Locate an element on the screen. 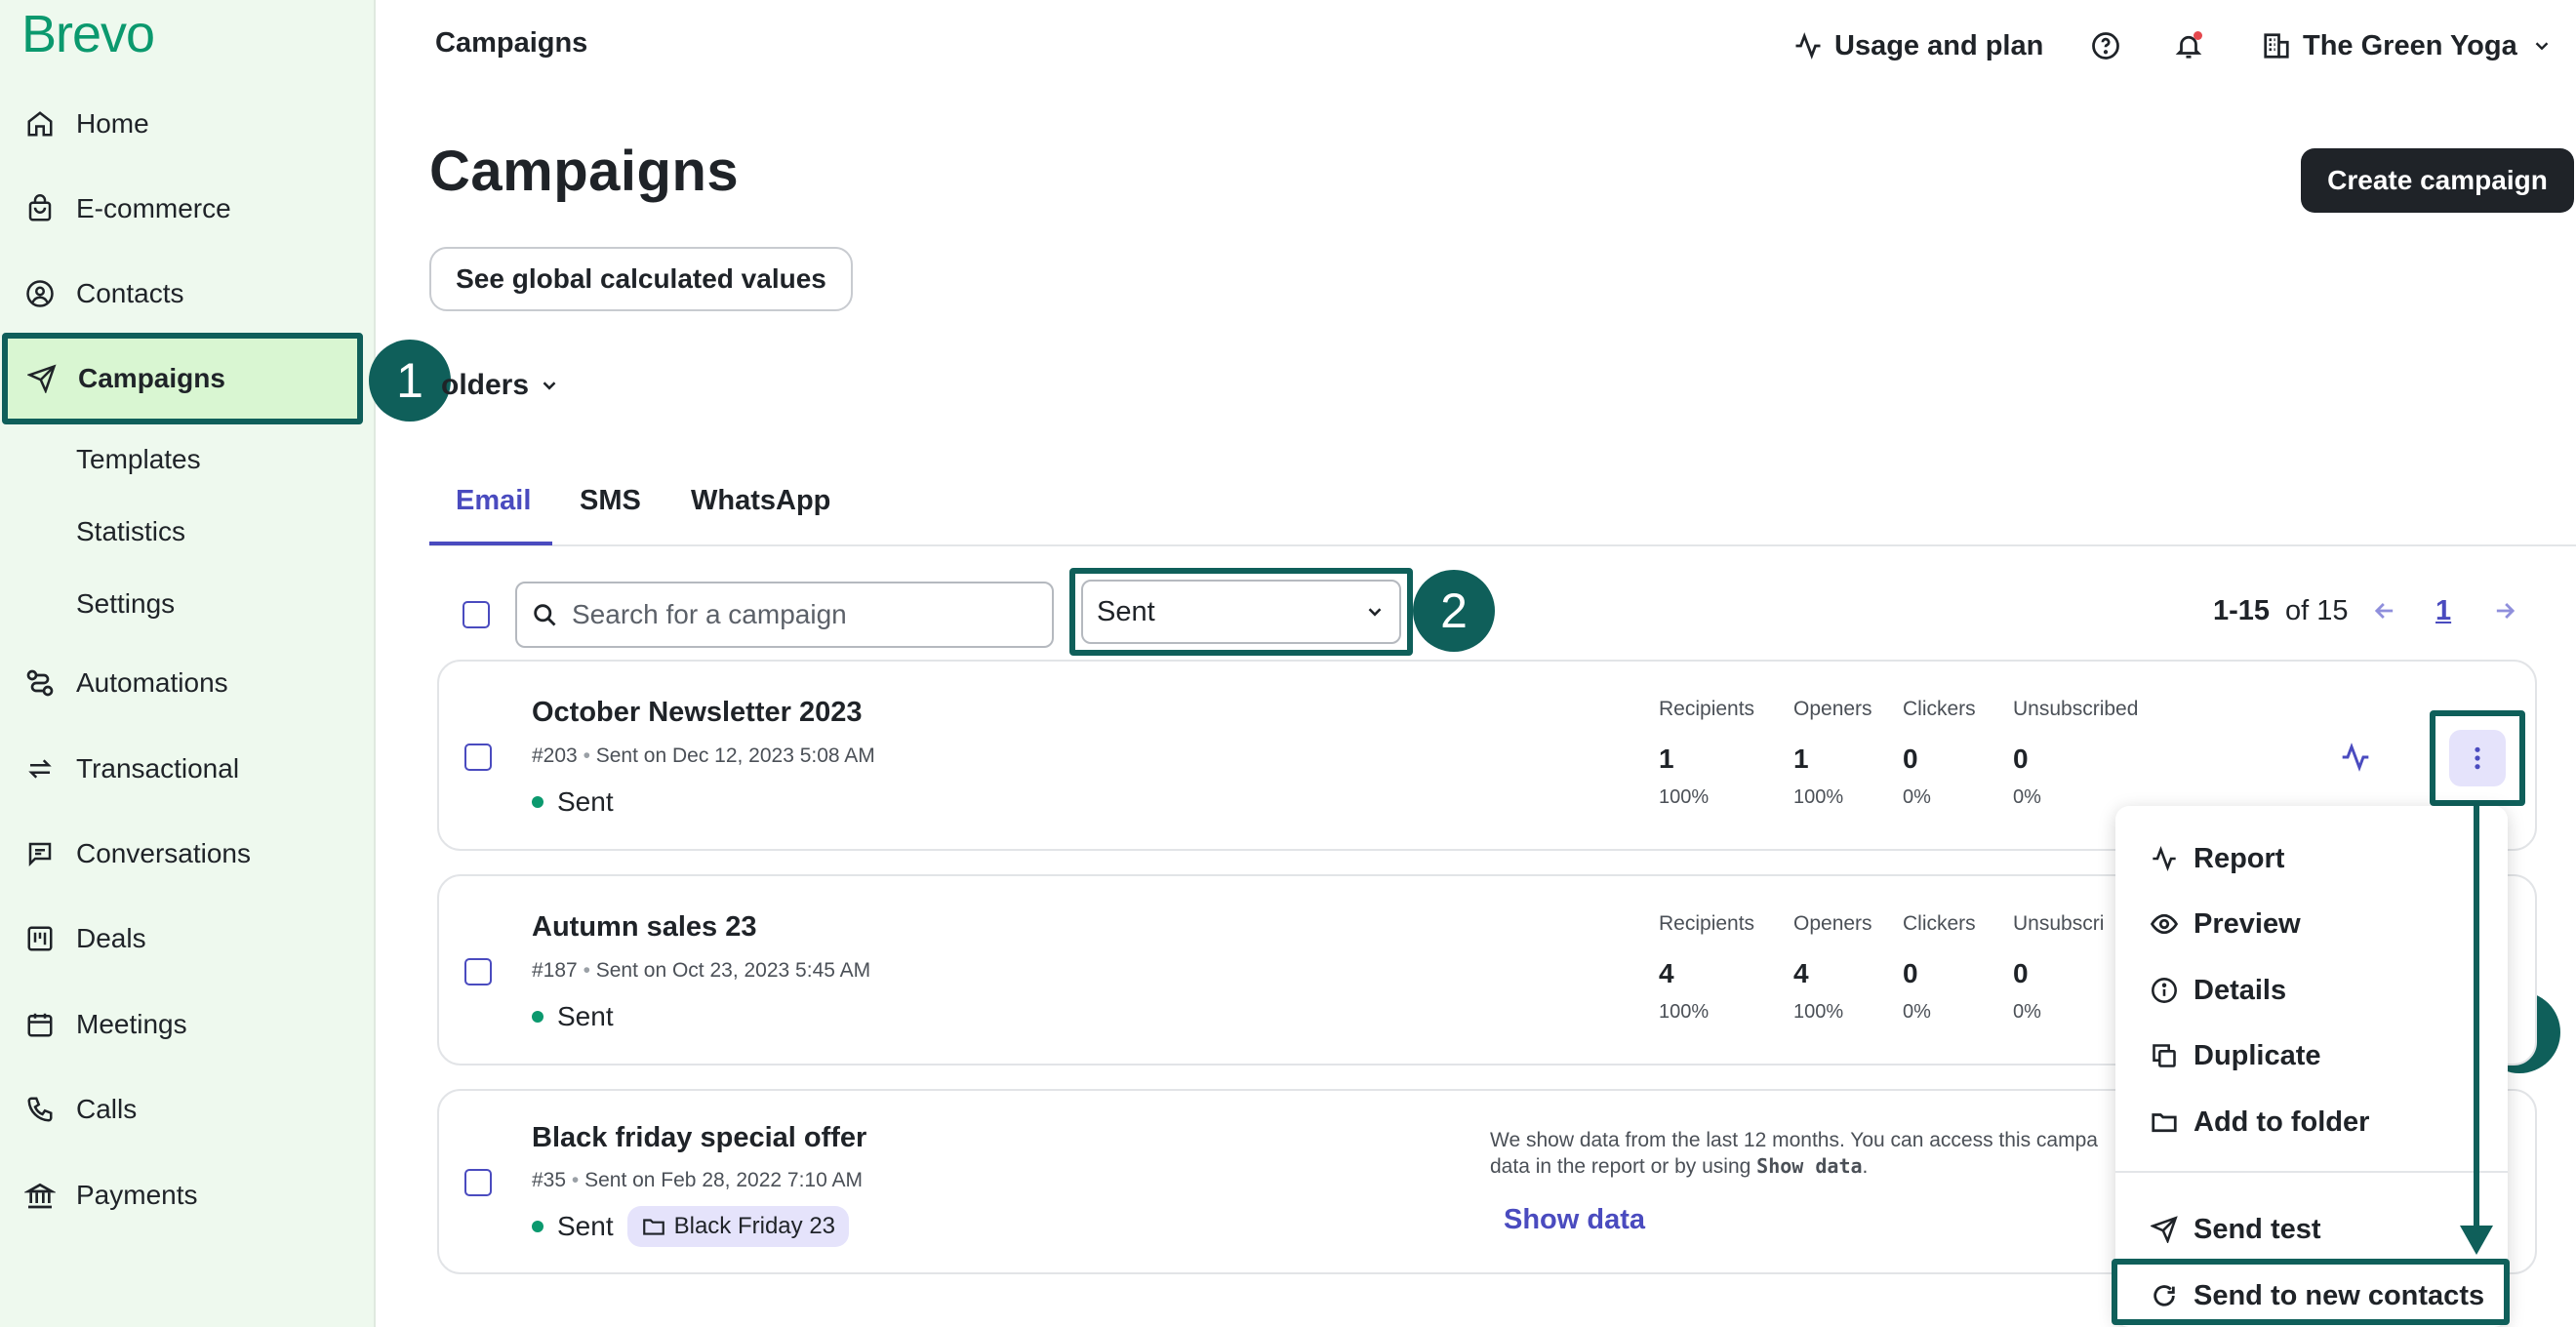 The width and height of the screenshot is (2576, 1327). page-1-link: 1 is located at coordinates (2443, 611).